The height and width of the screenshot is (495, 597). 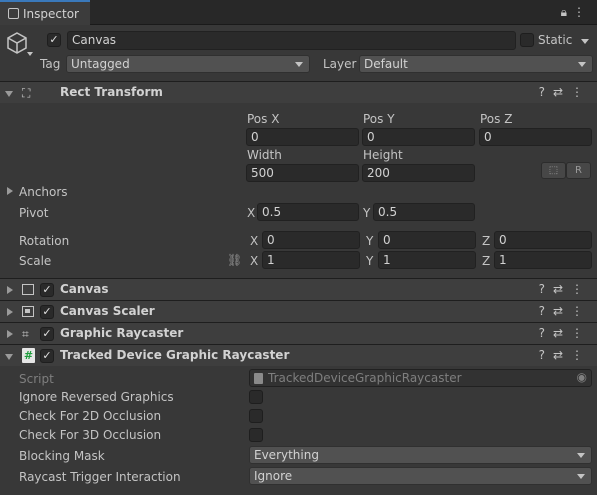 What do you see at coordinates (311, 260) in the screenshot?
I see `scale-x-field: 1` at bounding box center [311, 260].